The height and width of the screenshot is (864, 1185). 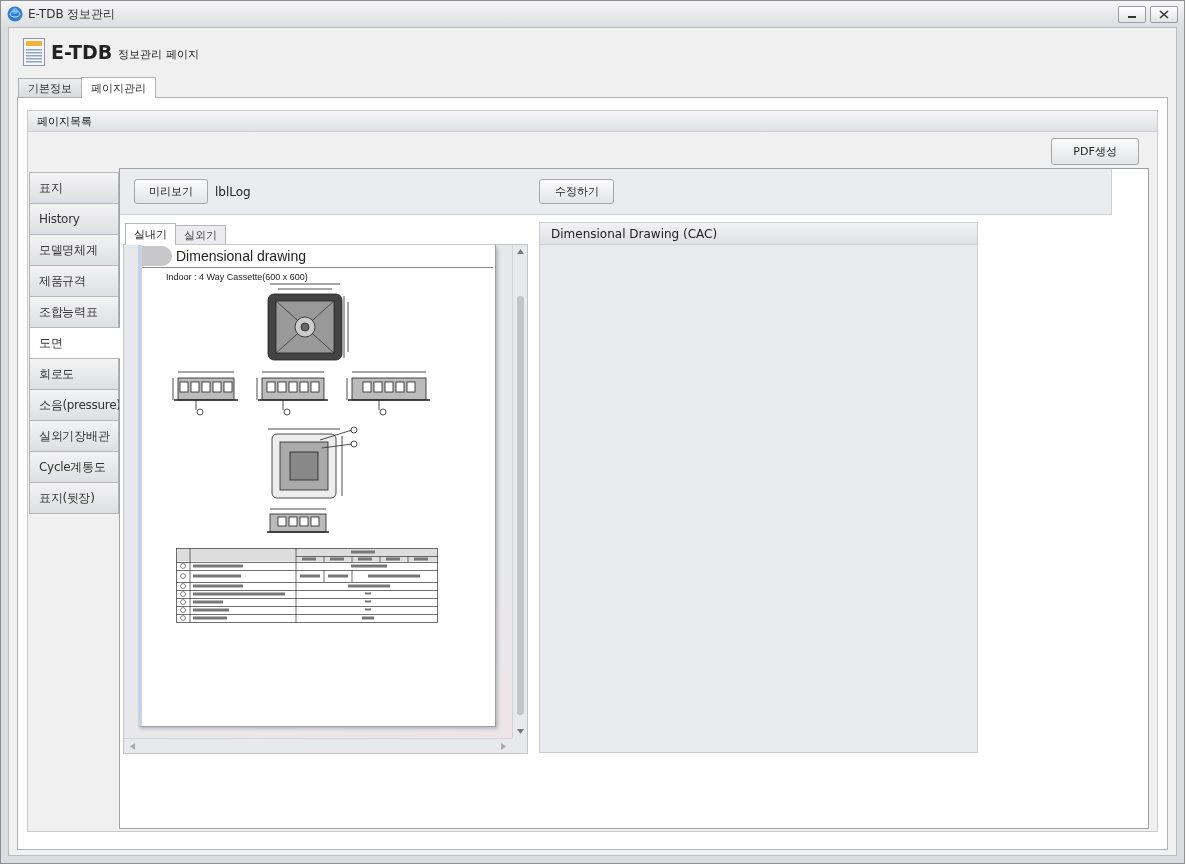 What do you see at coordinates (157, 256) in the screenshot?
I see `heading-tab-icon` at bounding box center [157, 256].